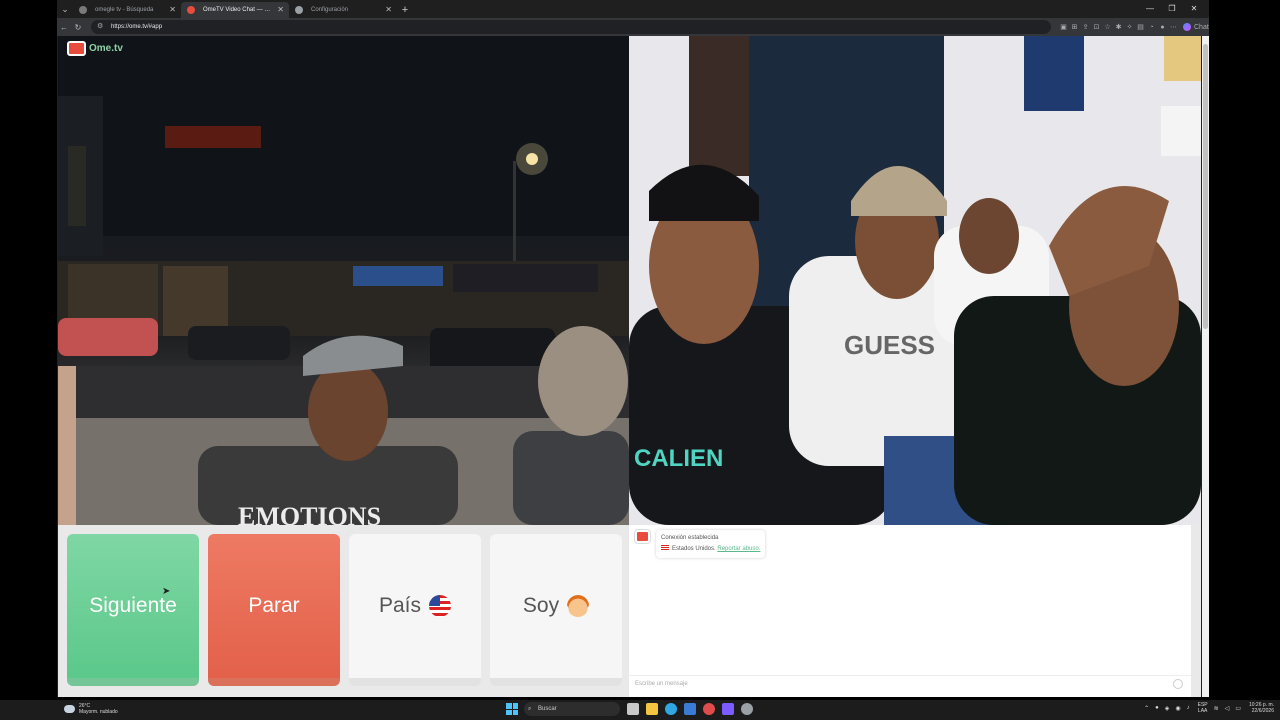  Describe the element at coordinates (1188, 708) in the screenshot. I see `microphone-icon: ♪` at that location.